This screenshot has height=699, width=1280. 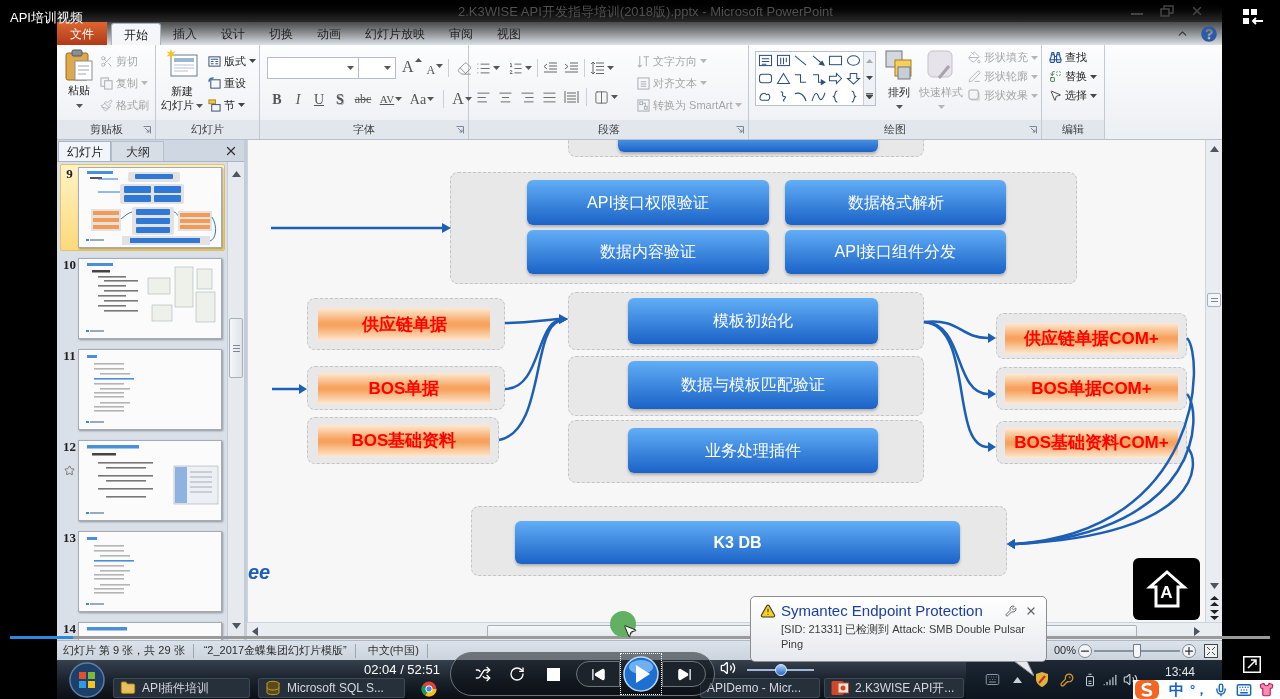 What do you see at coordinates (207, 130) in the screenshot?
I see `group-label: 幻灯片` at bounding box center [207, 130].